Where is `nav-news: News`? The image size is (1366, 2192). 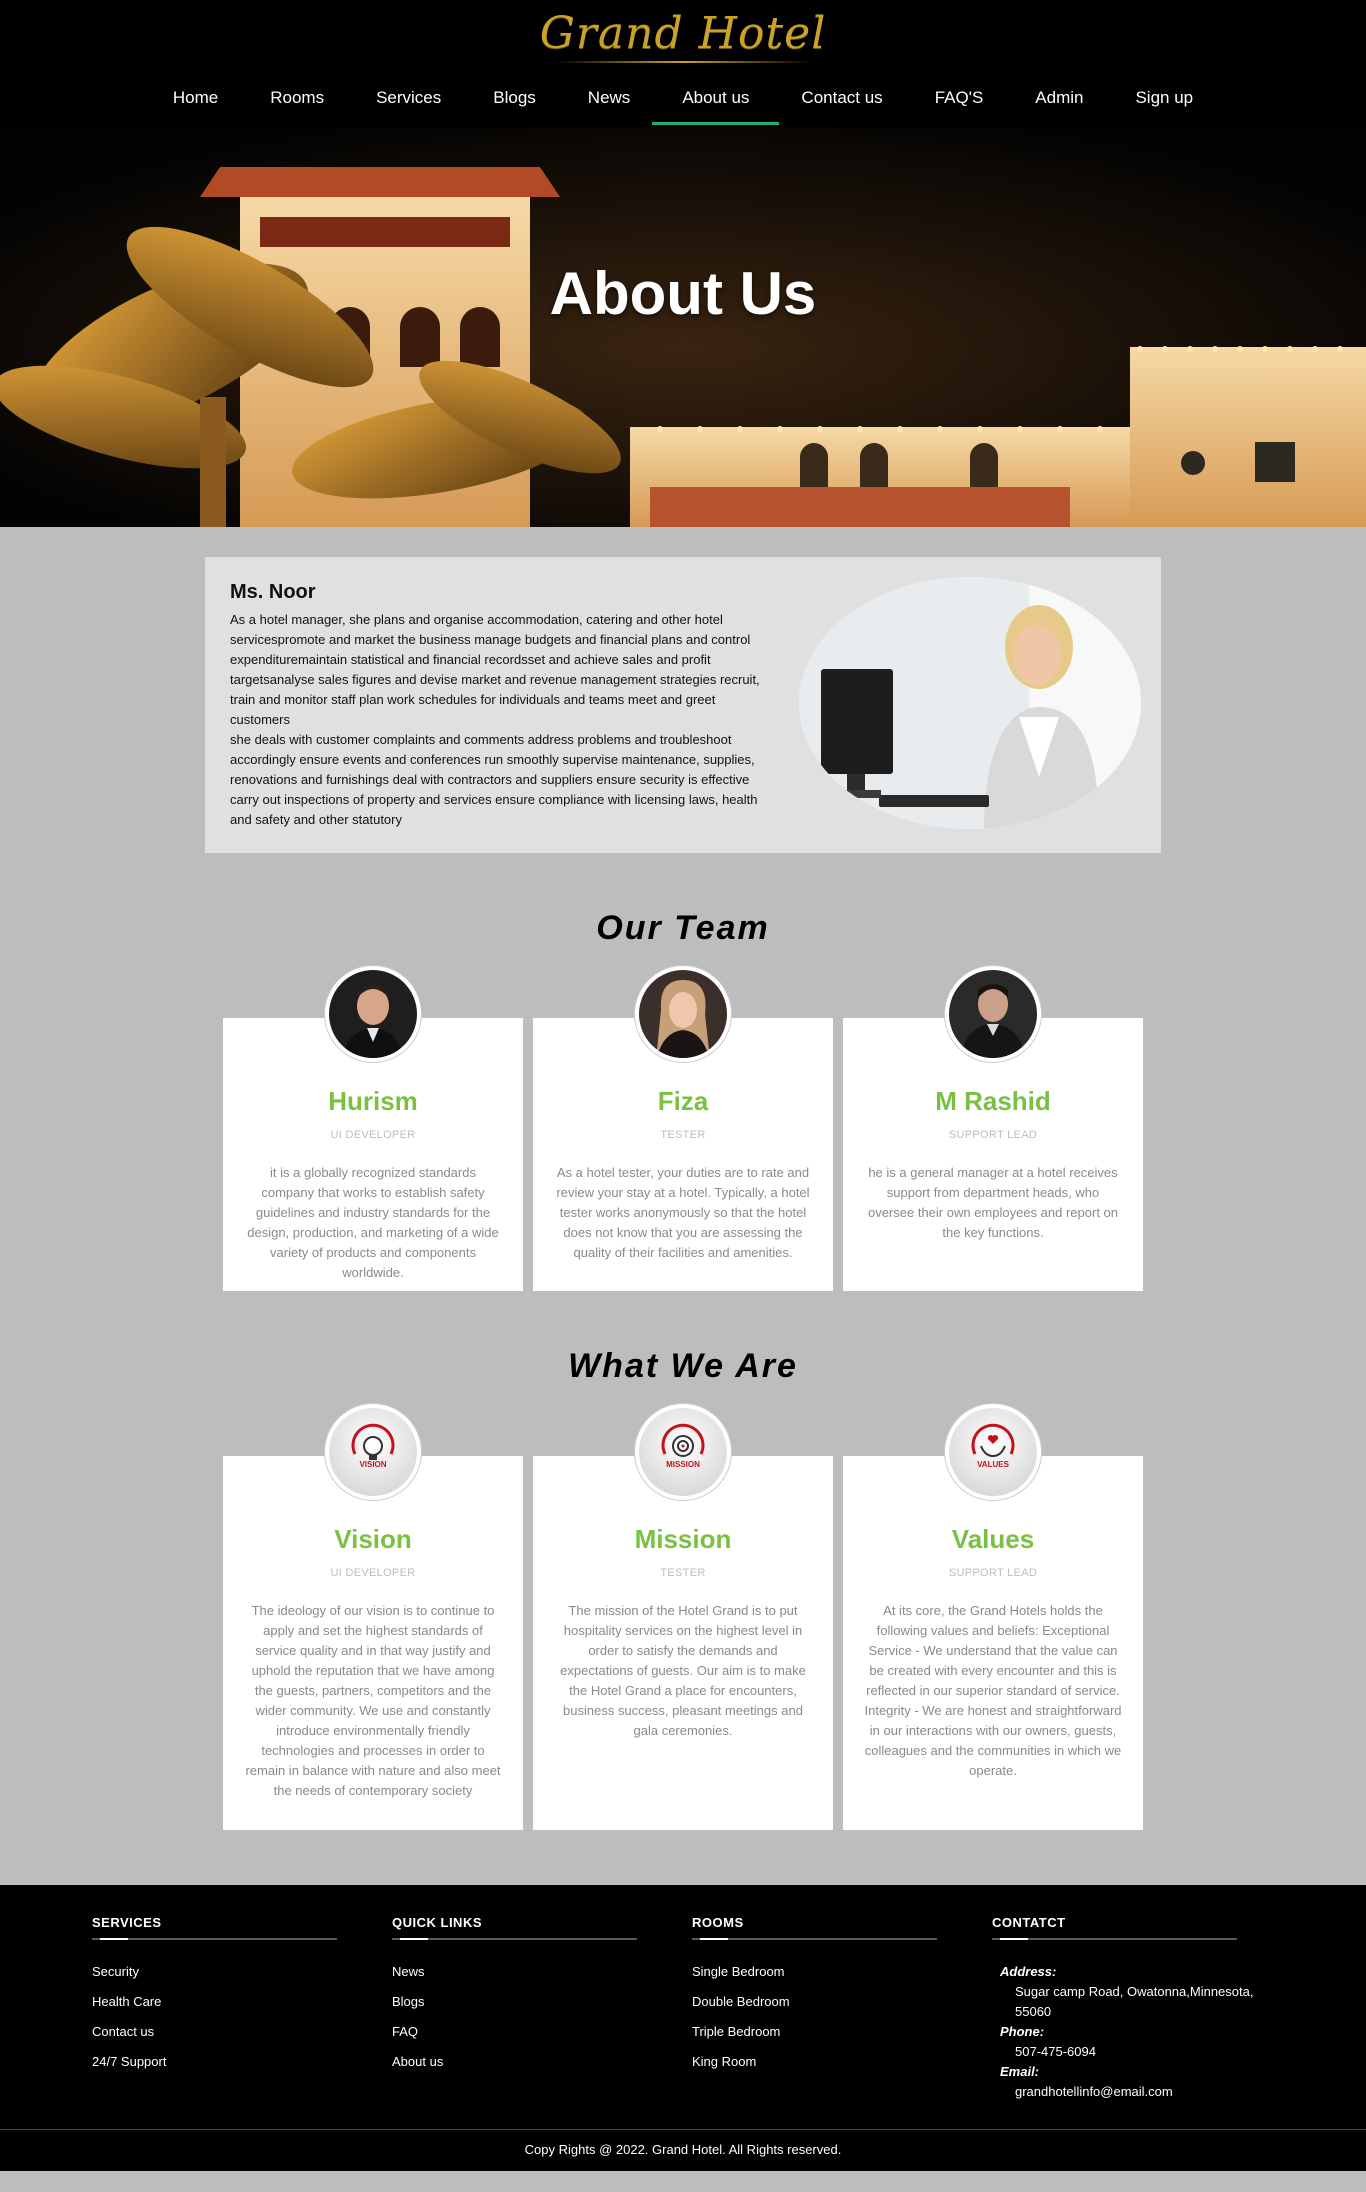
nav-news: News is located at coordinates (609, 103).